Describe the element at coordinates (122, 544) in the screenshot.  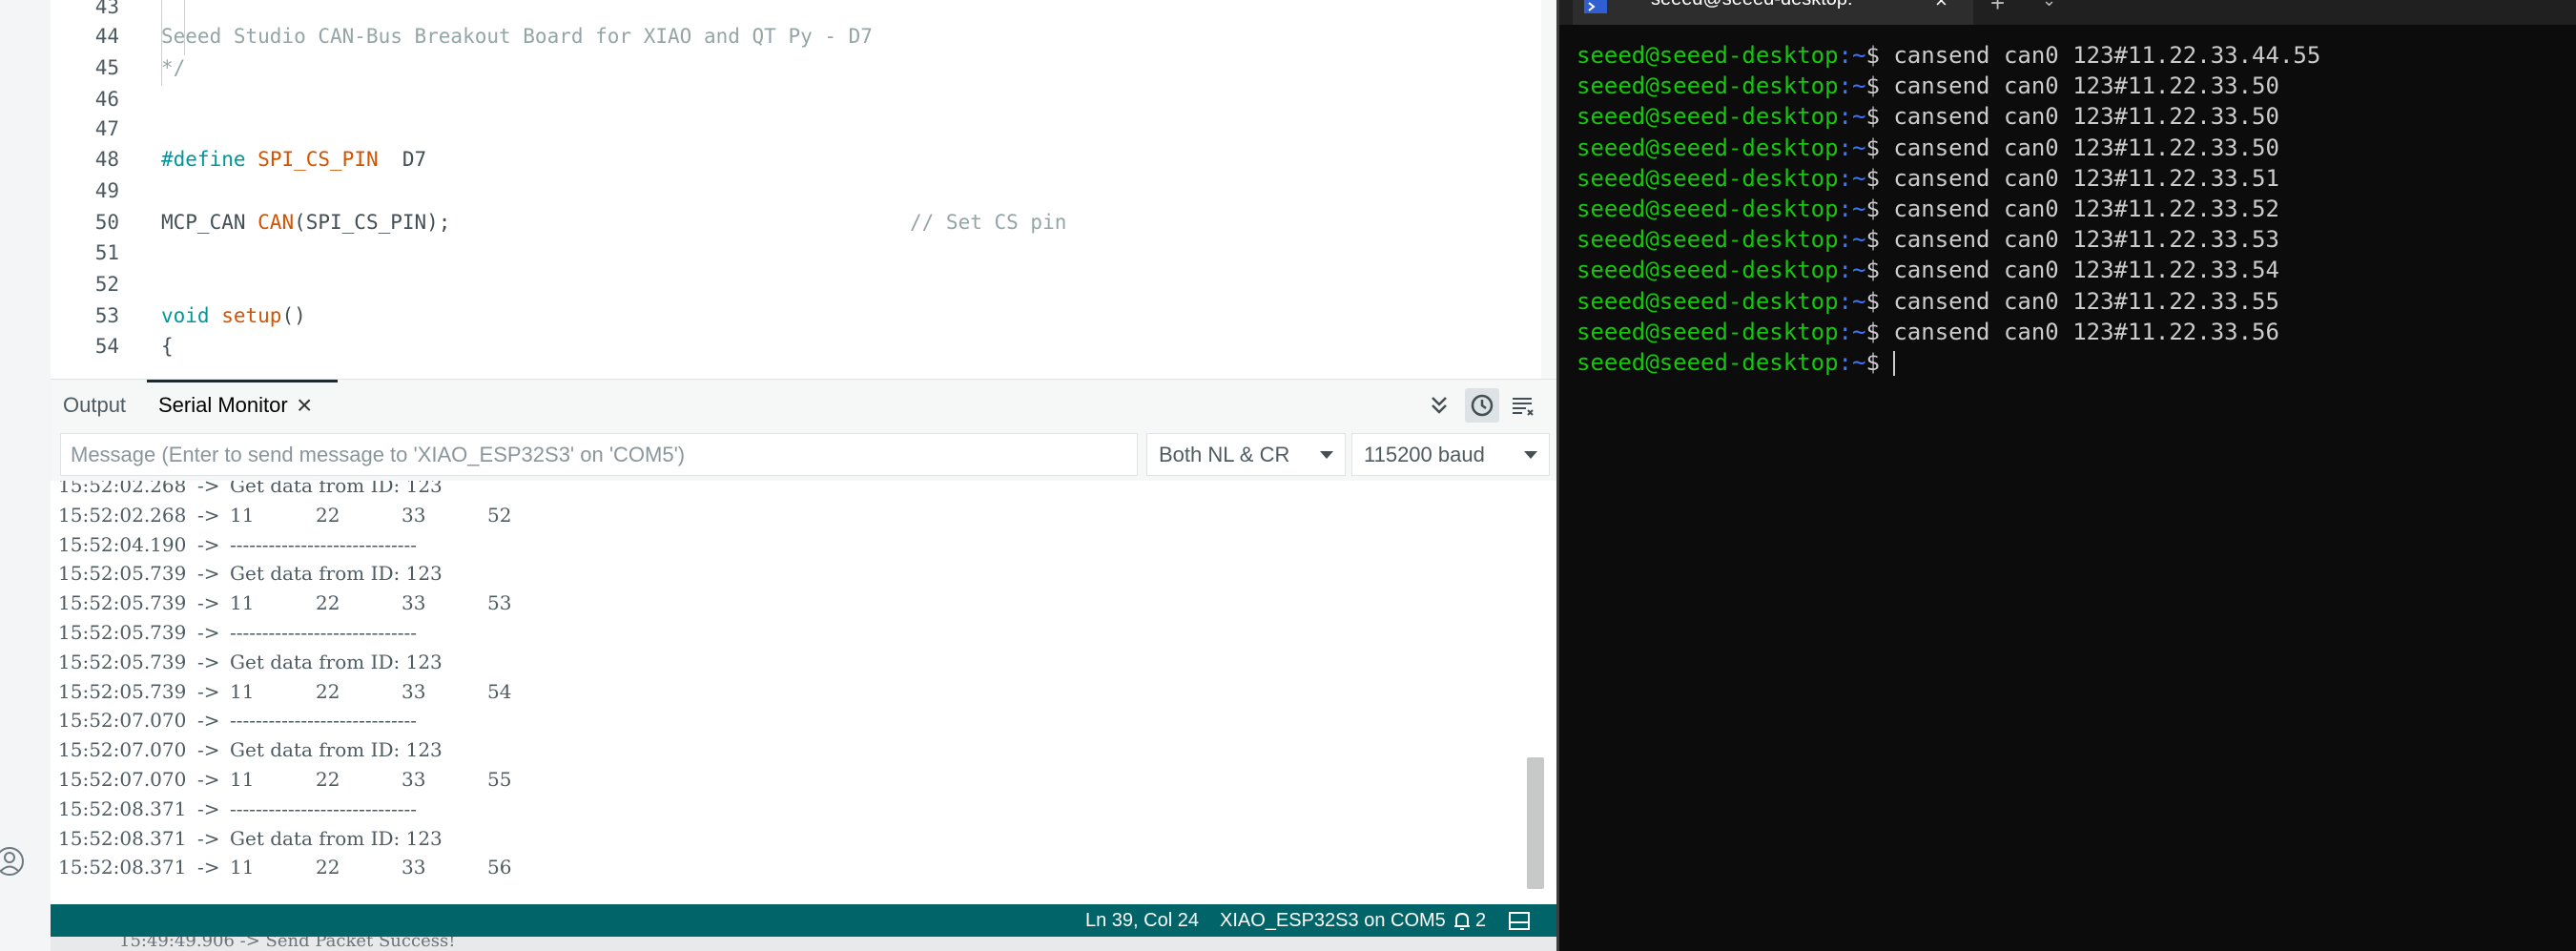
I see `log-timestamp: 15:52:04.190` at that location.